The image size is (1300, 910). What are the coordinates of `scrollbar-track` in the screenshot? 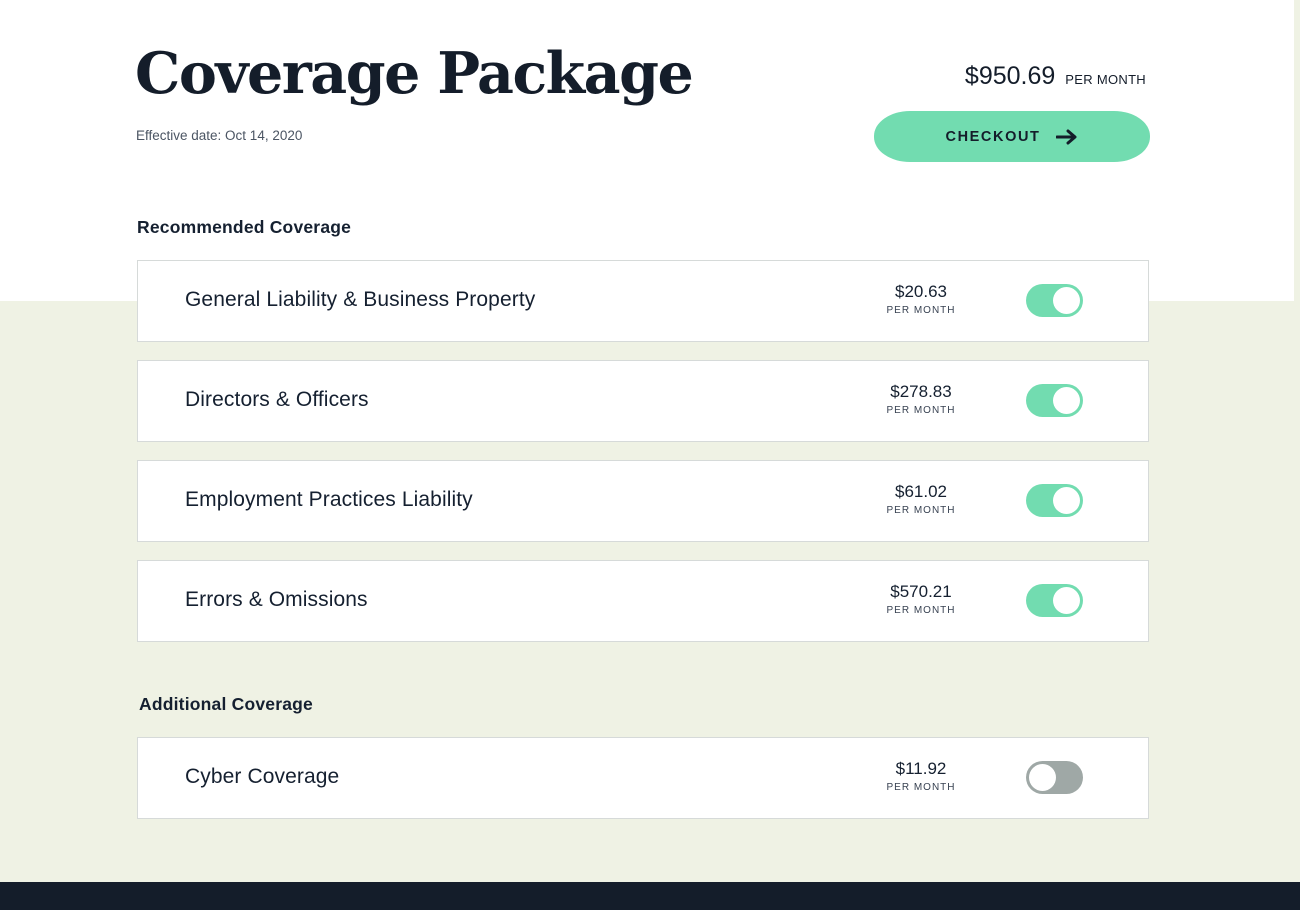 It's located at (1297, 455).